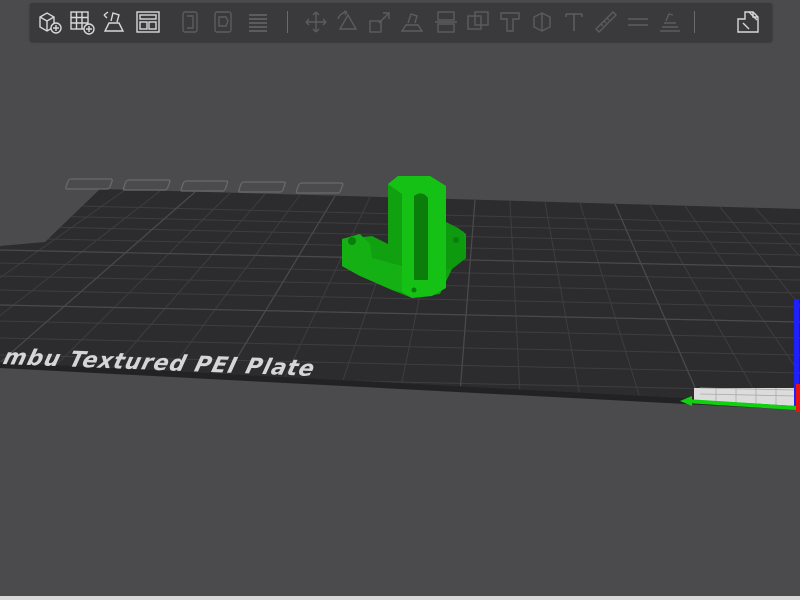  Describe the element at coordinates (638, 22) in the screenshot. I see `assembly-icon` at that location.